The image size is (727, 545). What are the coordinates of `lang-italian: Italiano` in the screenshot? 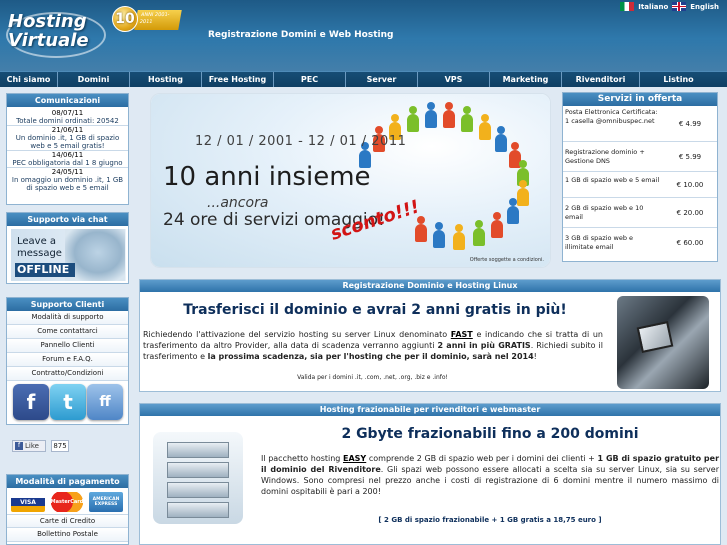 It's located at (653, 7).